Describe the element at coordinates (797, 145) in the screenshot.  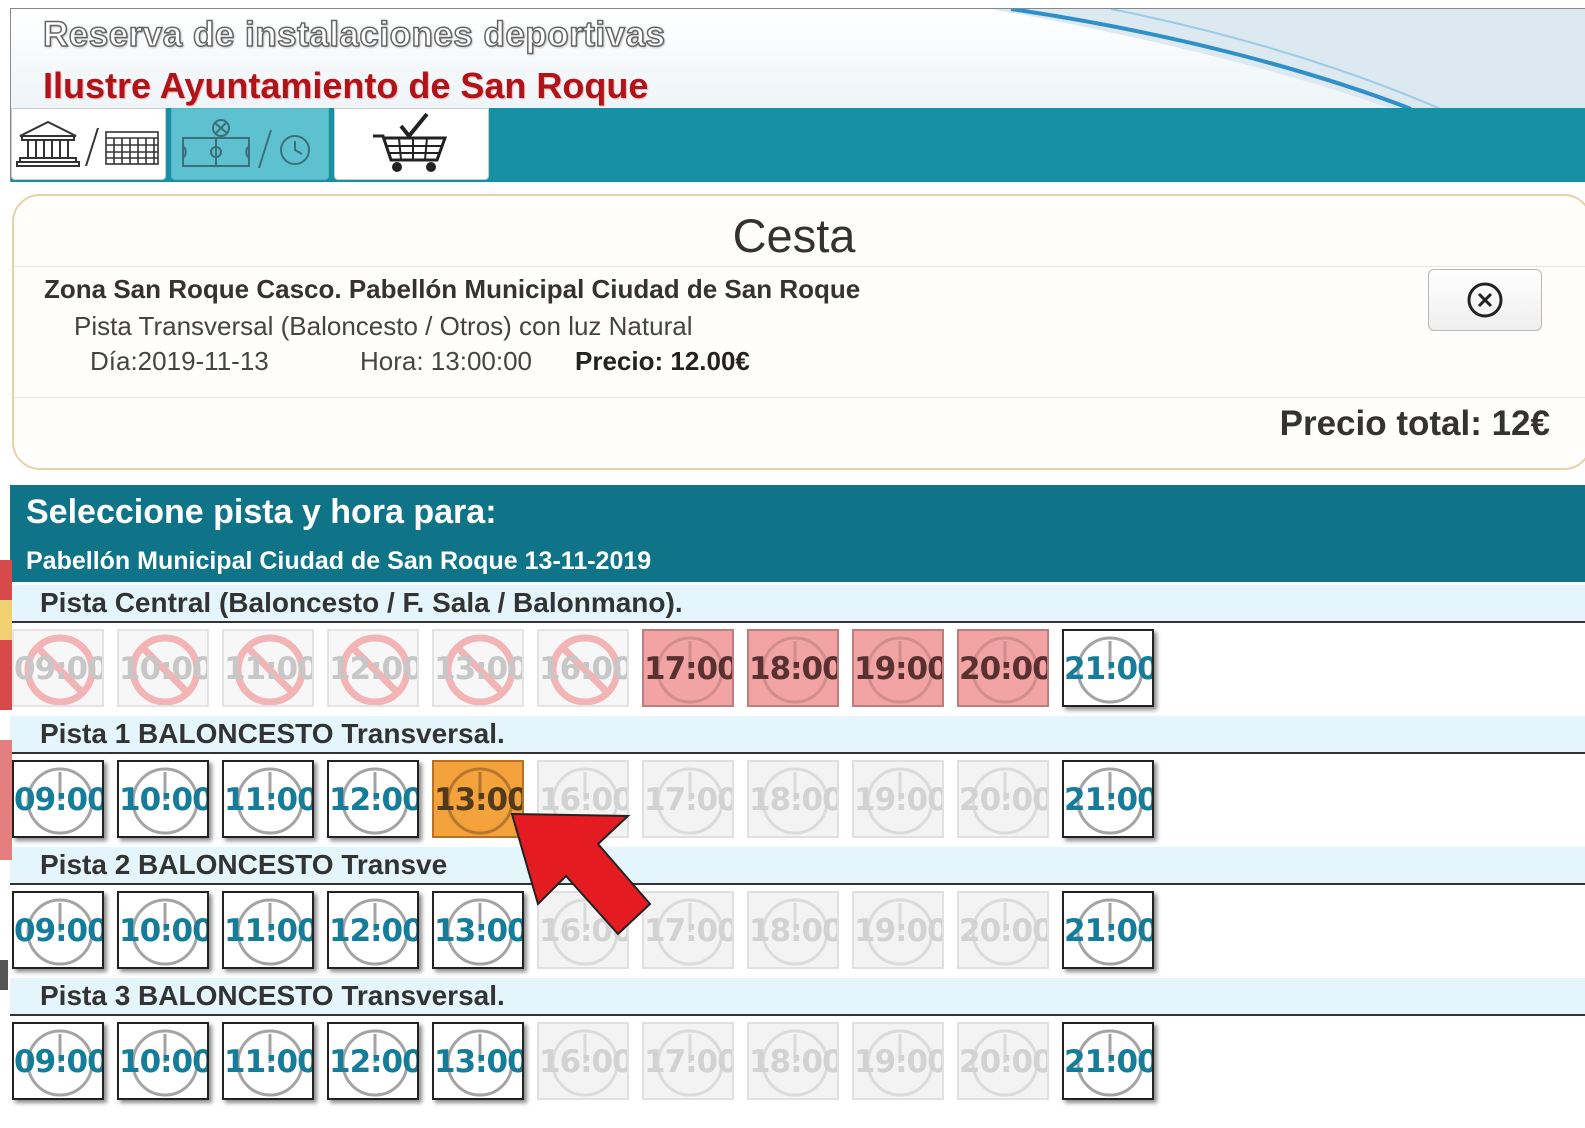
I see `step-toolbar` at that location.